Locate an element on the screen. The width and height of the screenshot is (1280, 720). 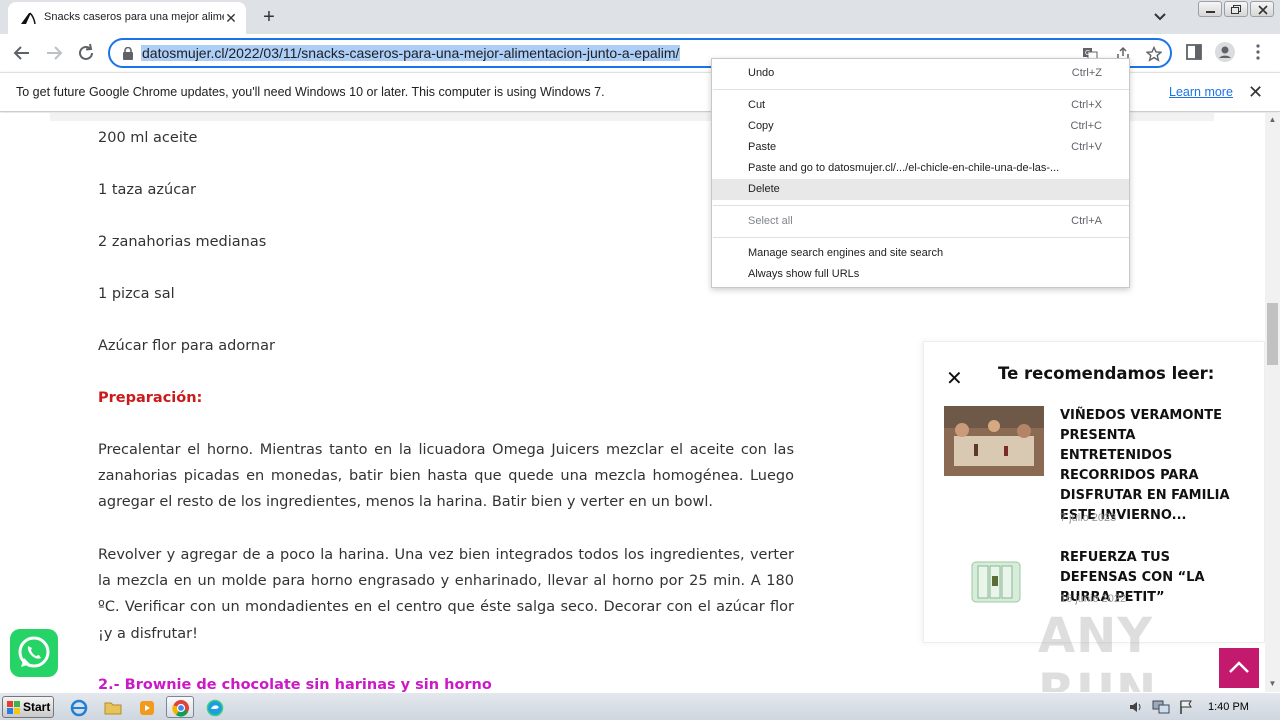
menu-item-label: Copy is located at coordinates (761, 126).